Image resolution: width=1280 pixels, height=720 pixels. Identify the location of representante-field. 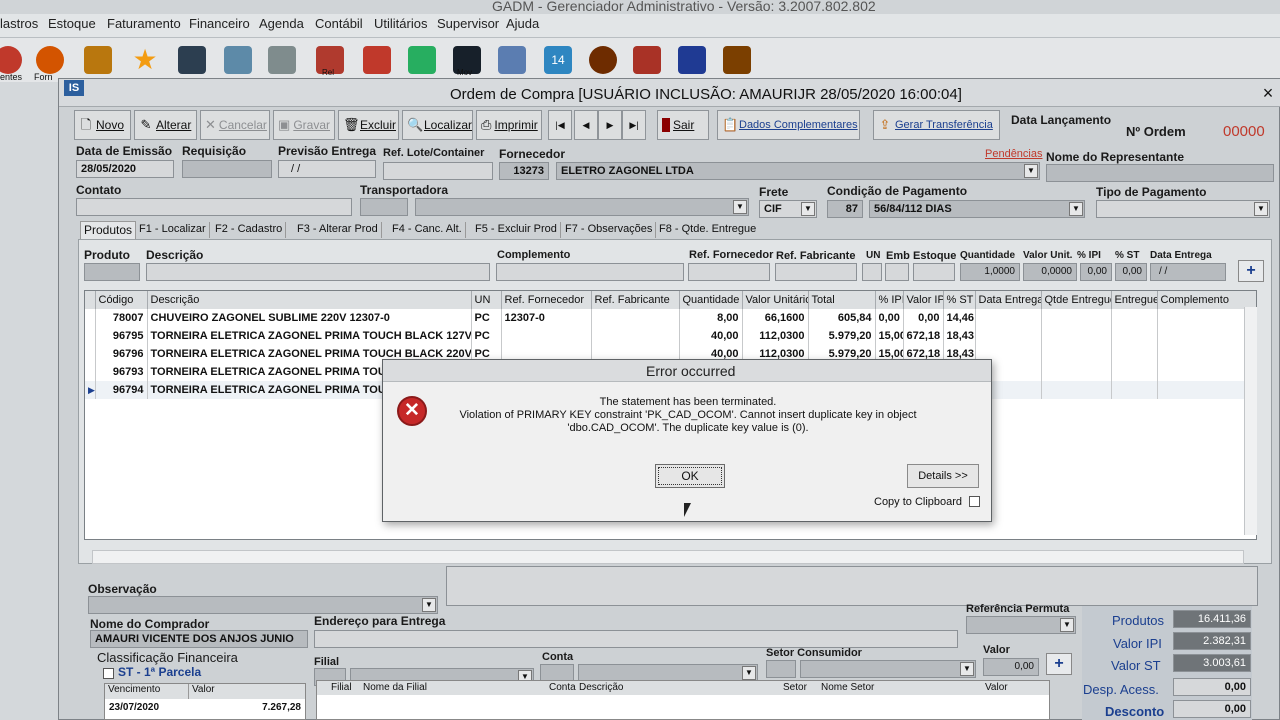
(1160, 173).